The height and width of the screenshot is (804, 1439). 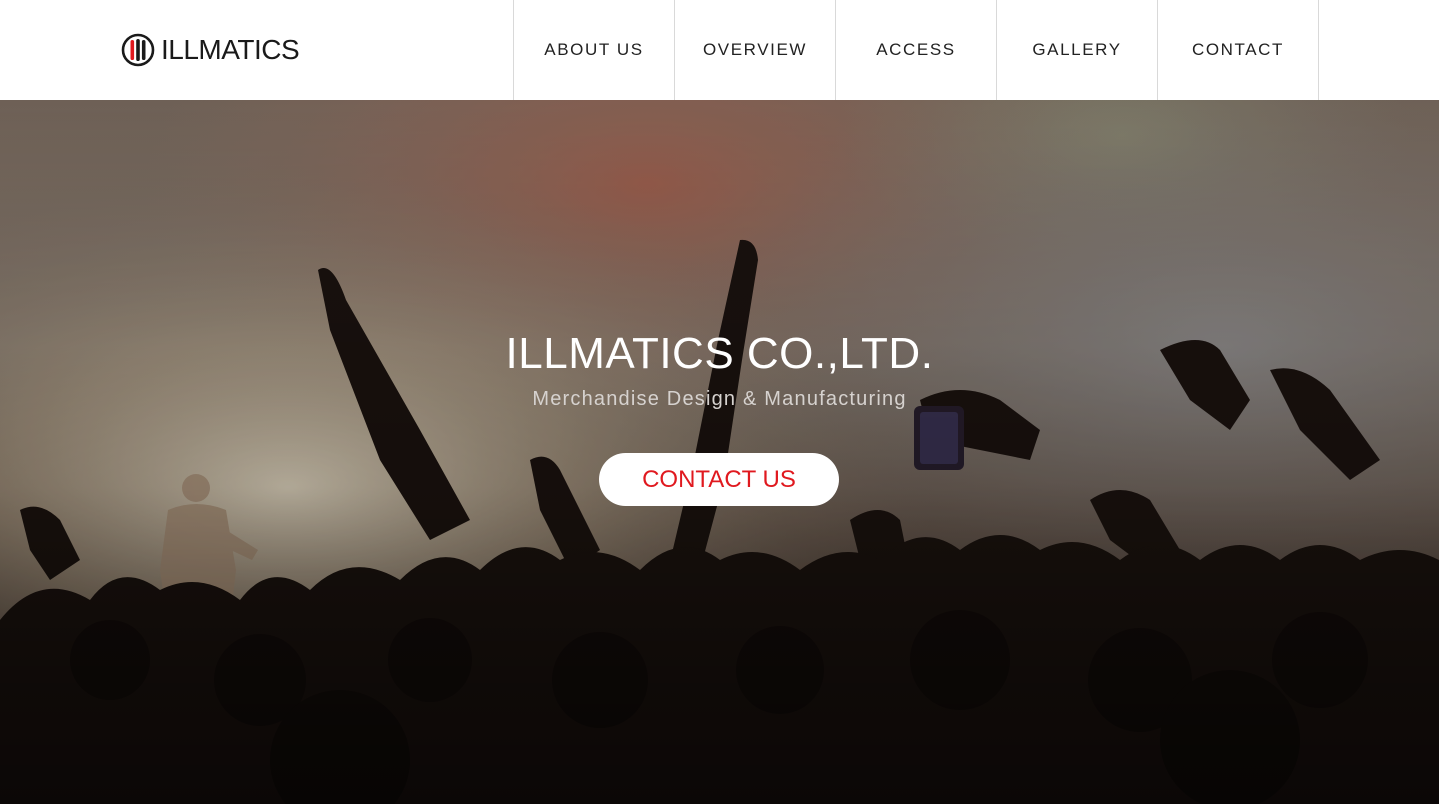 What do you see at coordinates (138, 50) in the screenshot?
I see `logo-mark-icon` at bounding box center [138, 50].